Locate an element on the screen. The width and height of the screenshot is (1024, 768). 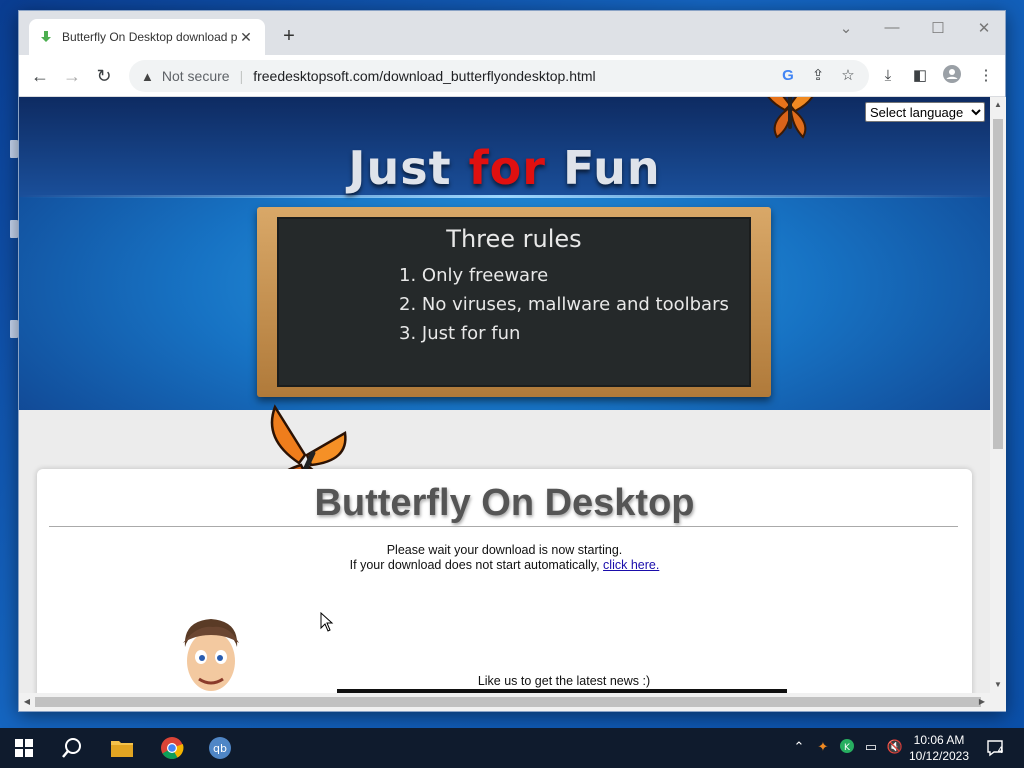
notification-count: 4 is located at coordinates (1001, 750).